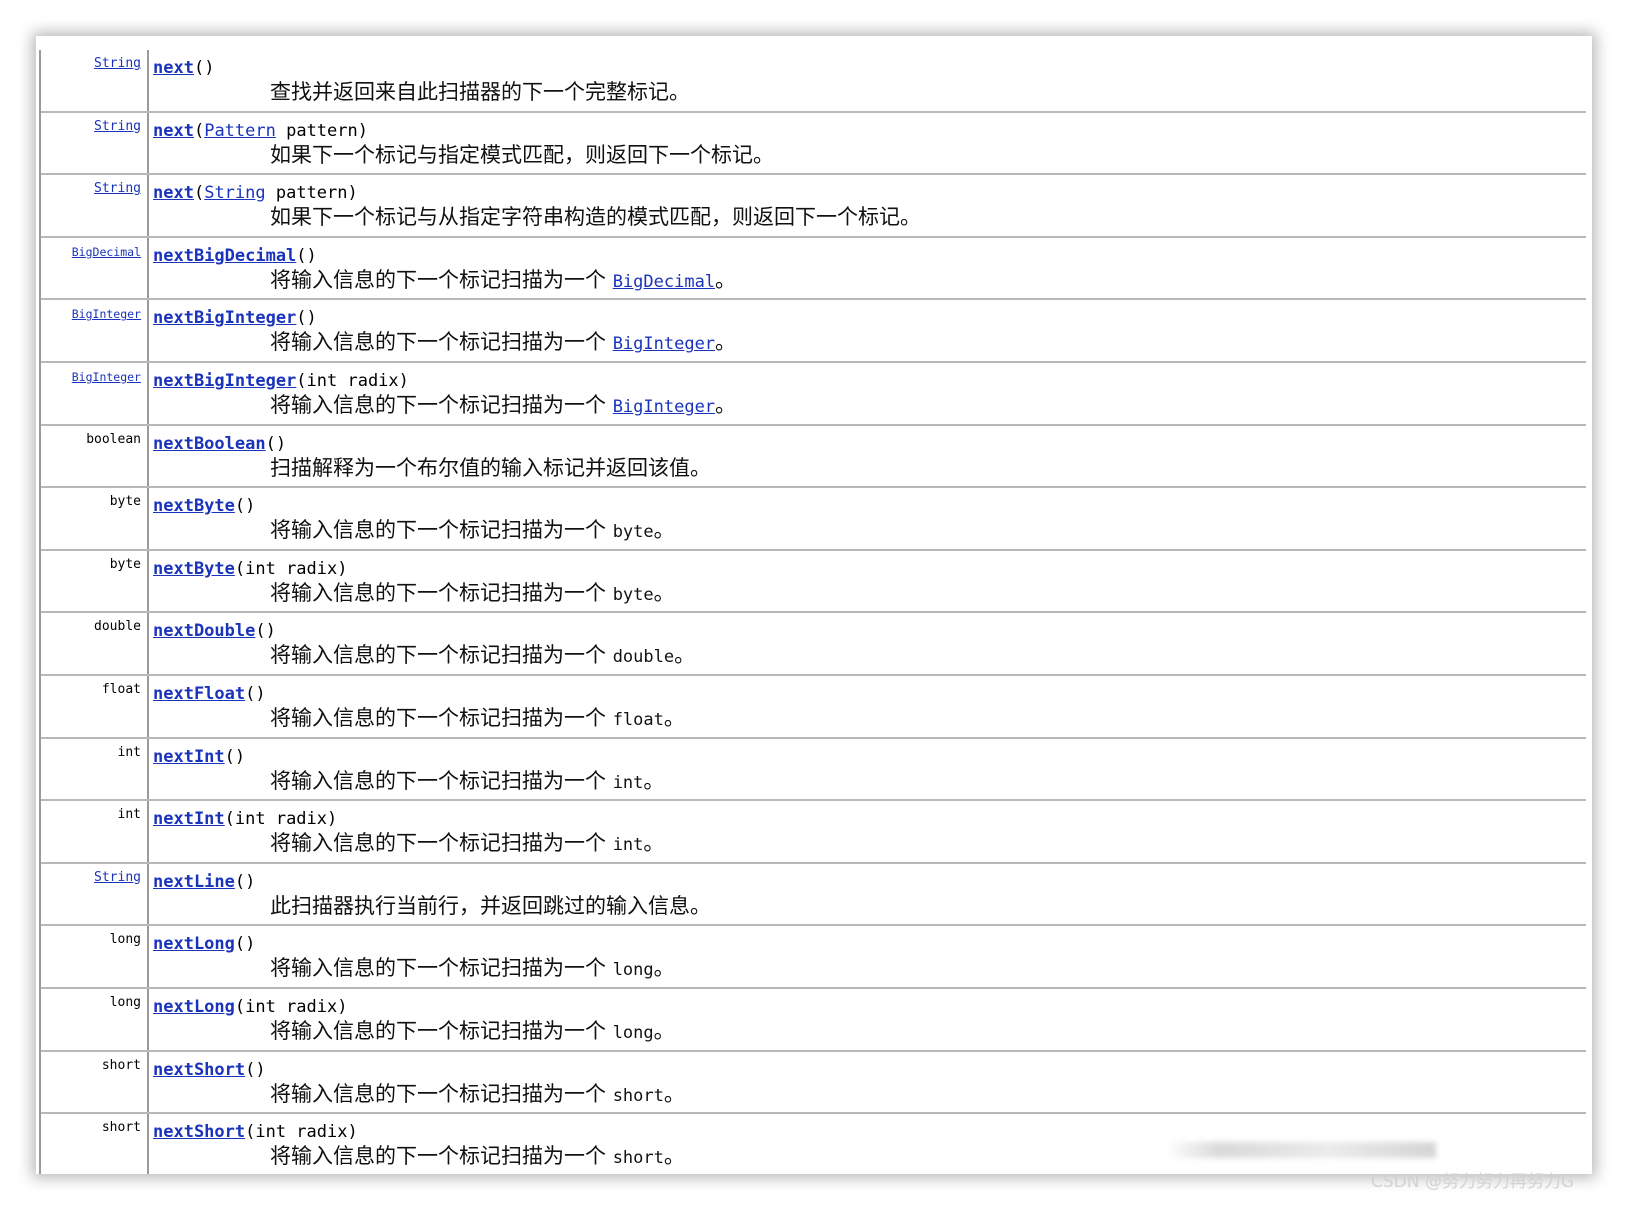 This screenshot has width=1628, height=1210. What do you see at coordinates (194, 882) in the screenshot?
I see `method-name-link: nextLine` at bounding box center [194, 882].